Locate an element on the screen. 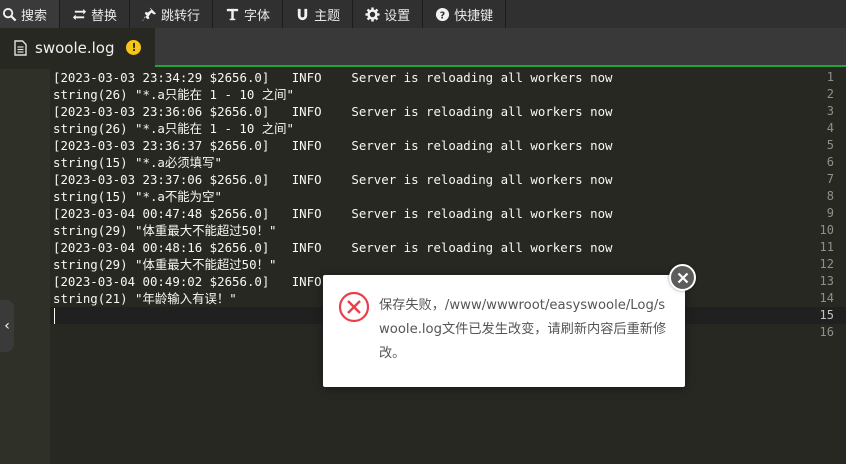 The height and width of the screenshot is (464, 846). font-button: 字体 is located at coordinates (248, 14).